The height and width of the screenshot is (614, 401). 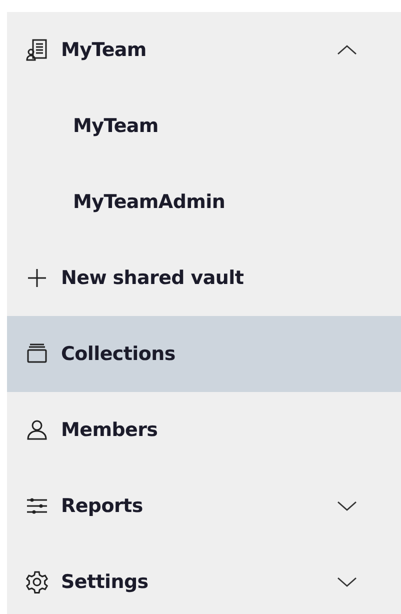 What do you see at coordinates (204, 579) in the screenshot?
I see `sidebar-item: Settings` at bounding box center [204, 579].